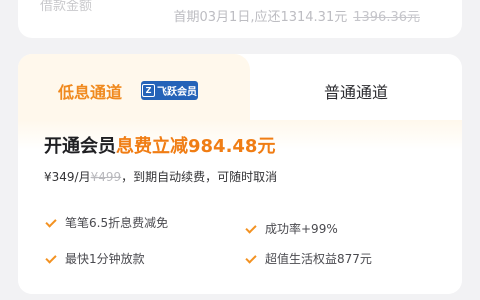 This screenshot has width=480, height=300. Describe the element at coordinates (301, 229) in the screenshot. I see `benefit-label: 成功率+99%` at that location.